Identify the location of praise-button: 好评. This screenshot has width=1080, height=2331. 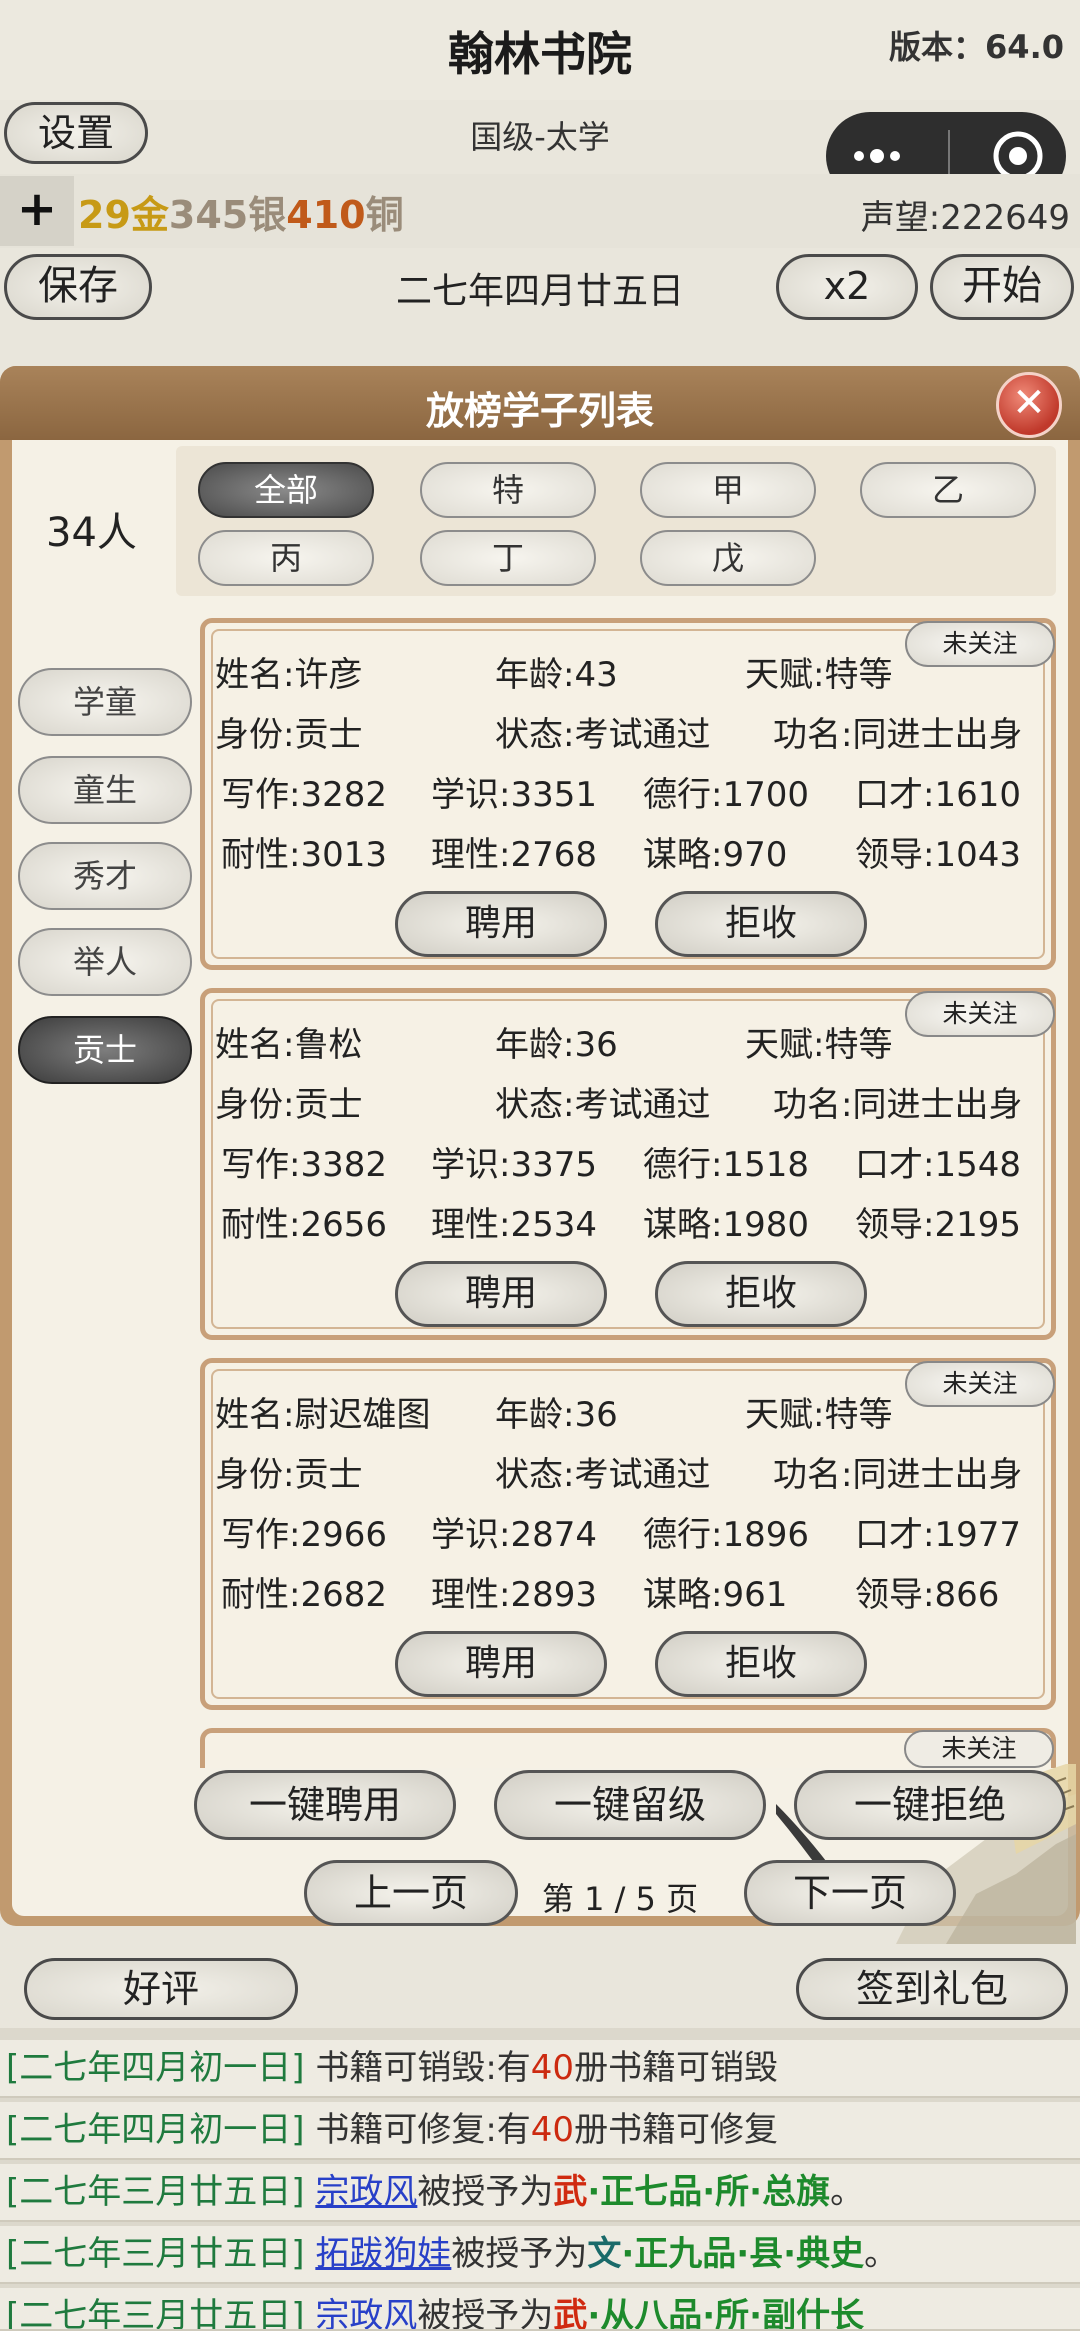
(161, 1989).